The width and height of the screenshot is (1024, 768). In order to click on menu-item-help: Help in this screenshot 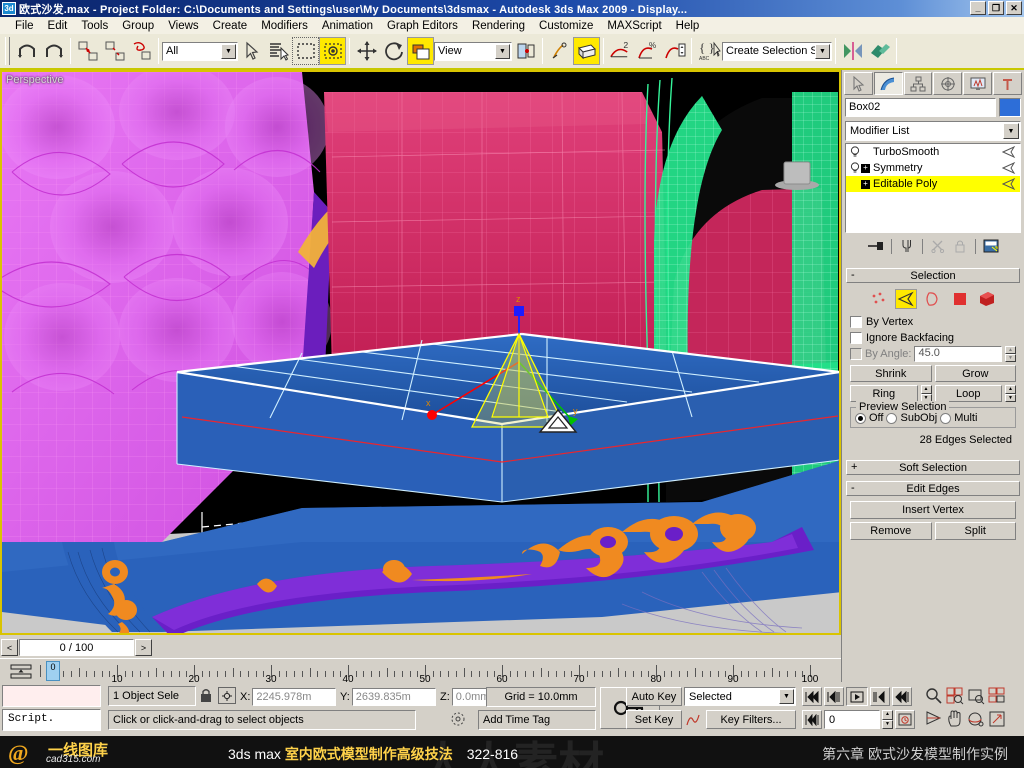, I will do `click(688, 26)`.